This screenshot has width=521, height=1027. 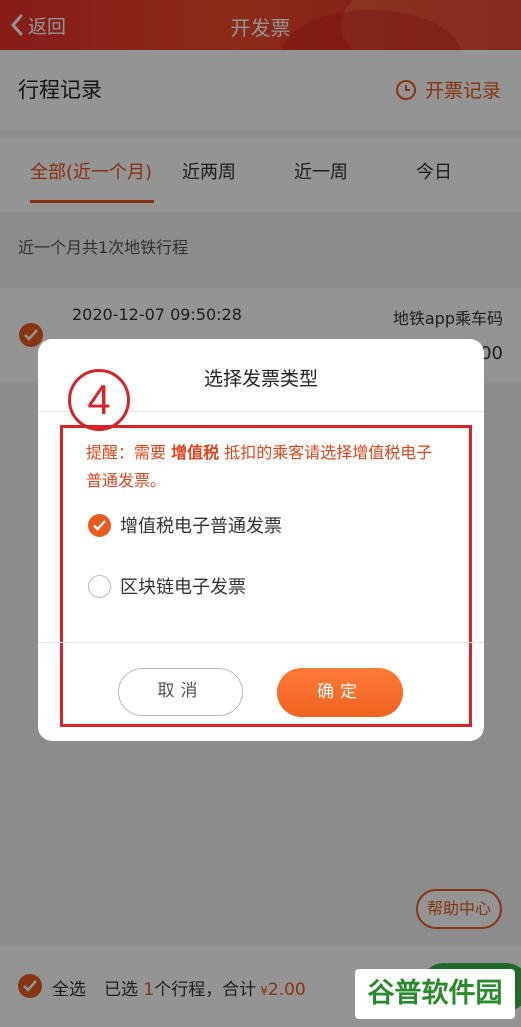 I want to click on radio-unchecked, so click(x=99, y=586).